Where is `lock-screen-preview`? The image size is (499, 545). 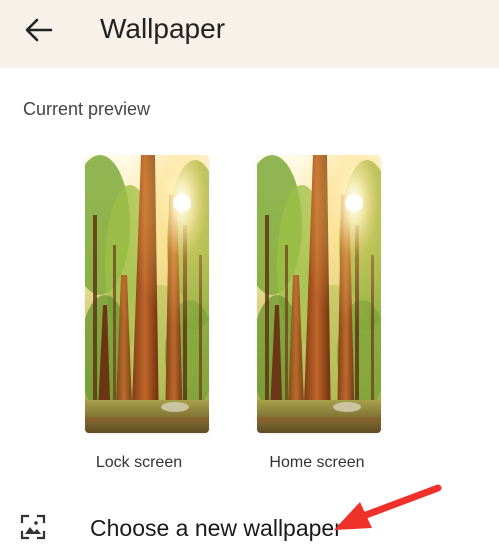
lock-screen-preview is located at coordinates (147, 294).